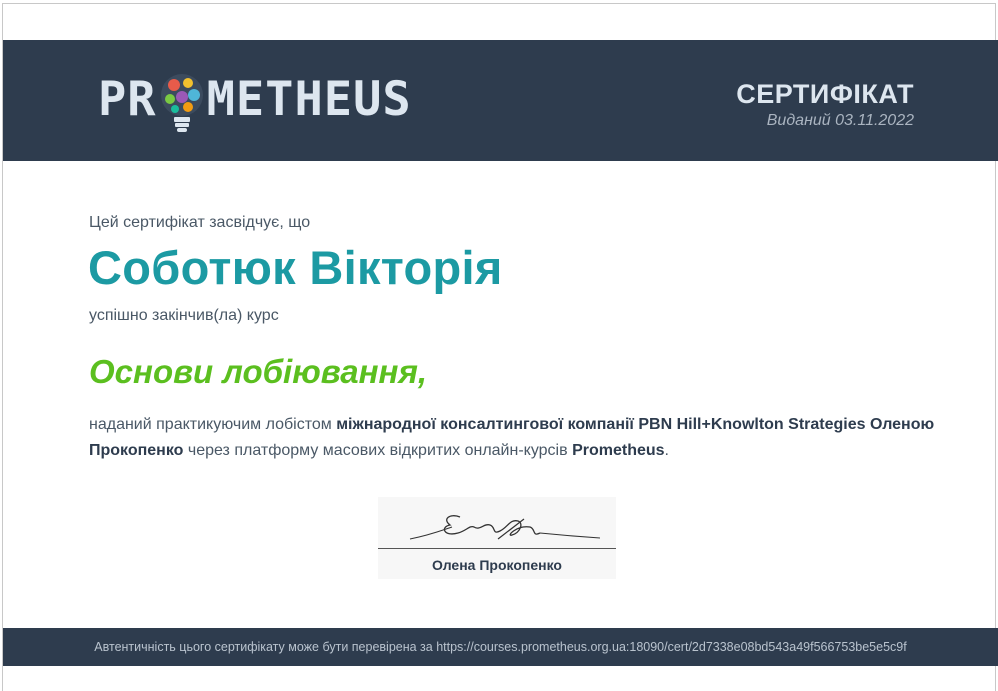 This screenshot has width=998, height=691. What do you see at coordinates (181, 103) in the screenshot?
I see `lightbulb-icon` at bounding box center [181, 103].